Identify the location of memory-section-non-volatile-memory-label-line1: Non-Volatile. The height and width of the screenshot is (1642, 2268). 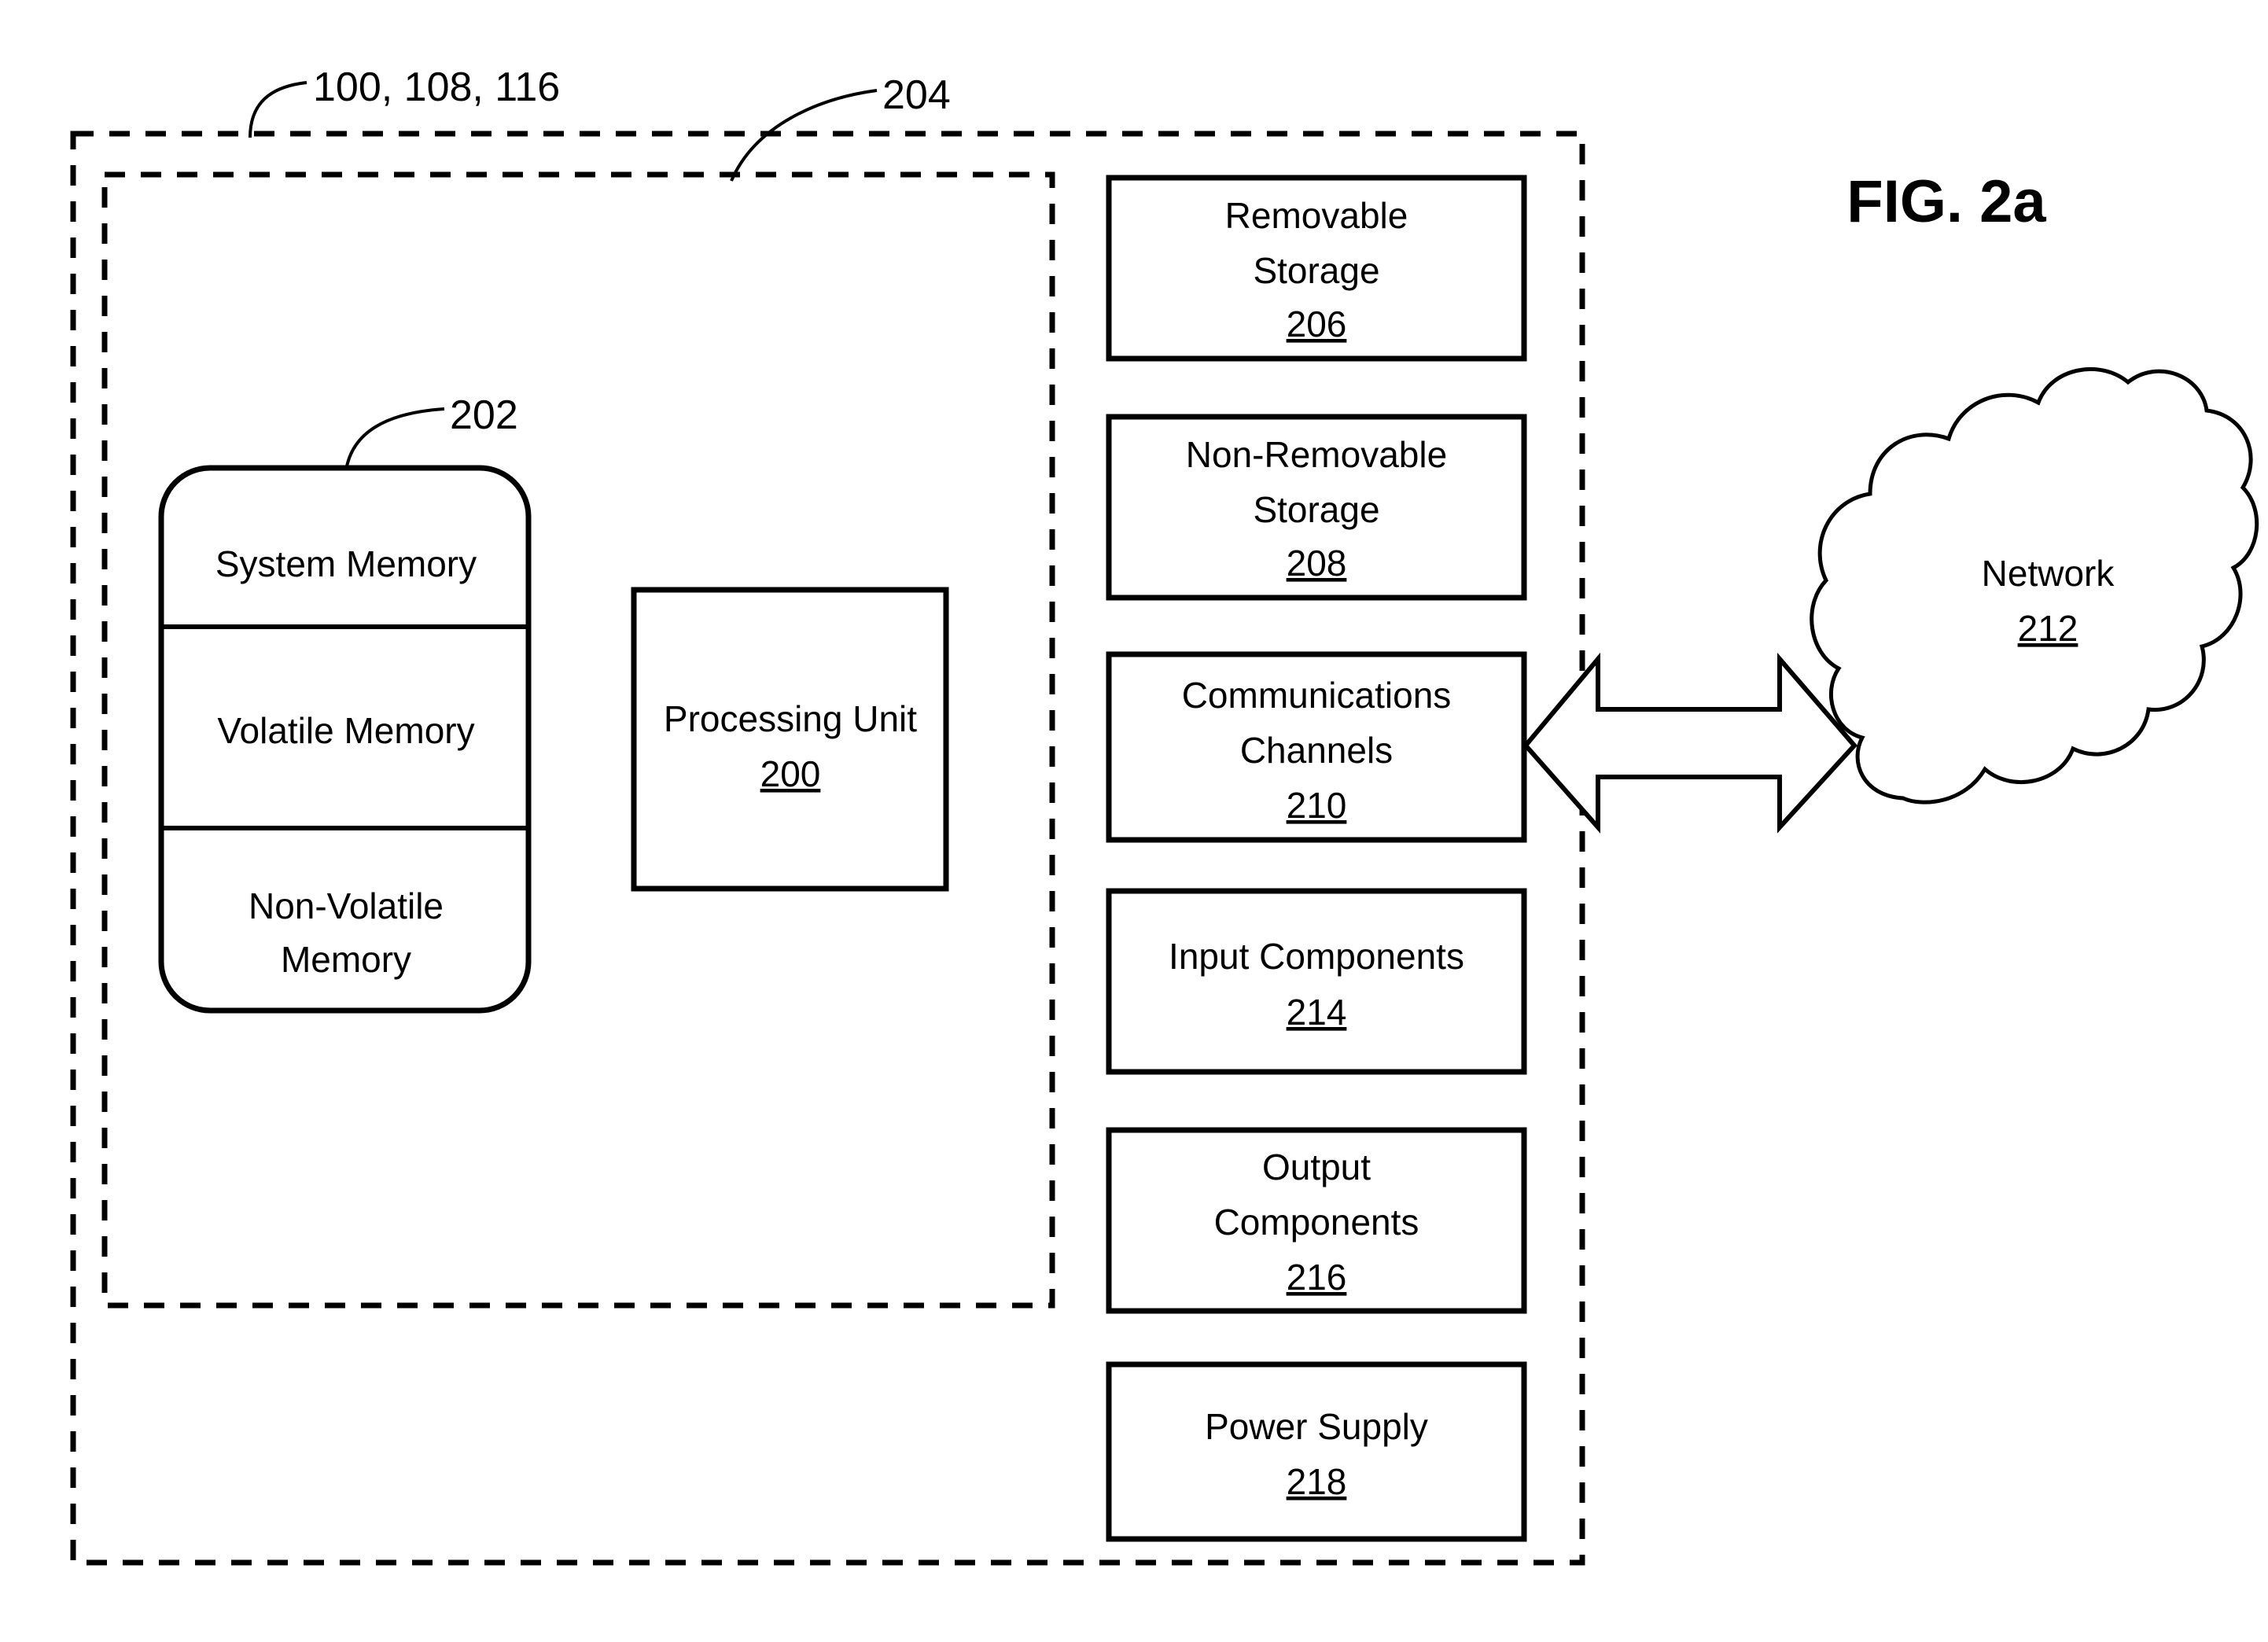
(346, 905).